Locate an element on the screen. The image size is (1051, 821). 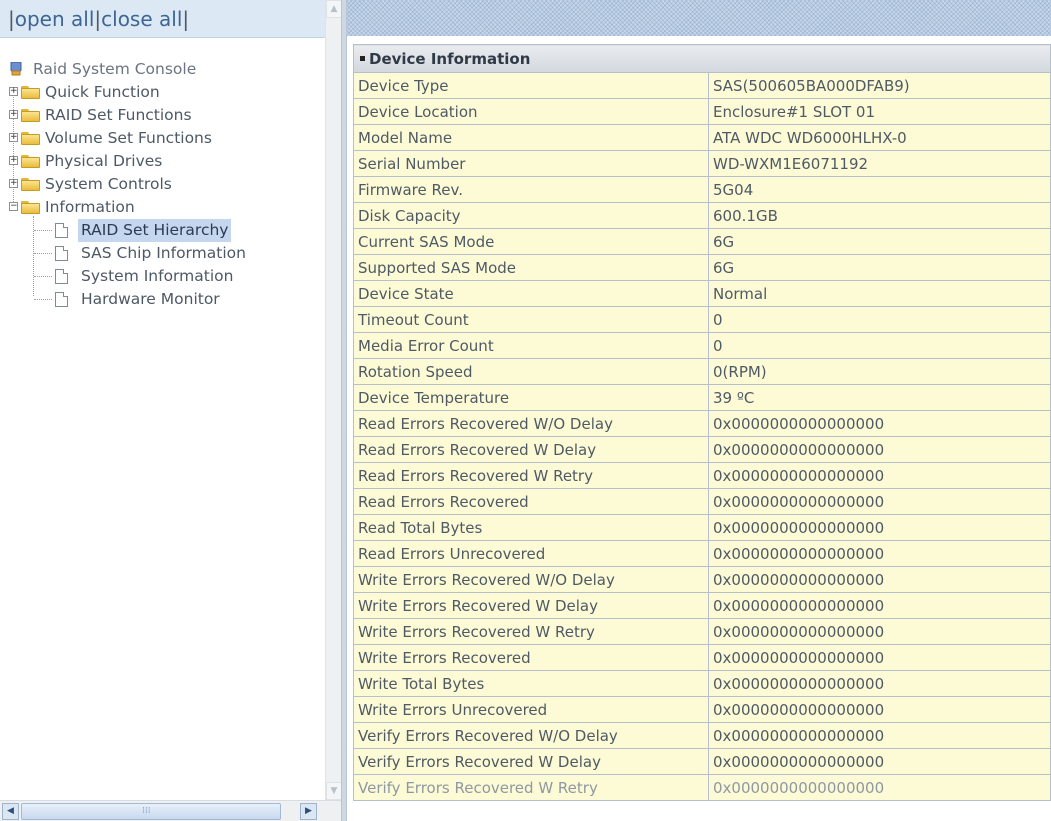
scroll-right-icon: ▶ is located at coordinates (308, 811).